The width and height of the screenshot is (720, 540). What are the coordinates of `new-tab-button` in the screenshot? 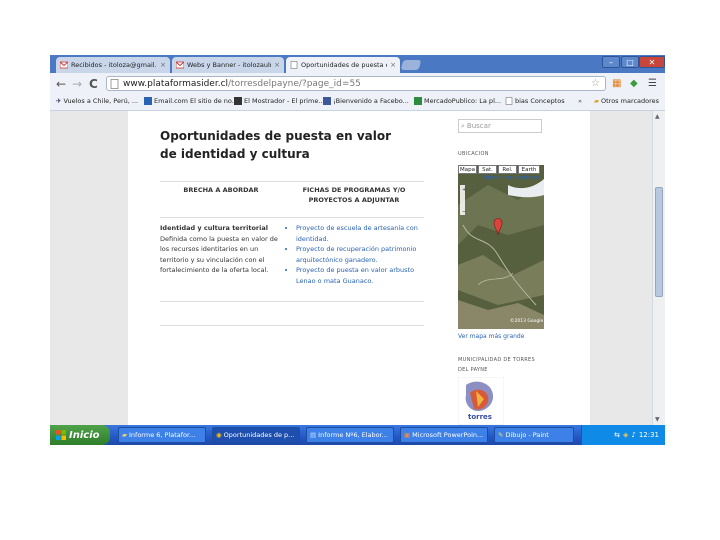 It's located at (411, 65).